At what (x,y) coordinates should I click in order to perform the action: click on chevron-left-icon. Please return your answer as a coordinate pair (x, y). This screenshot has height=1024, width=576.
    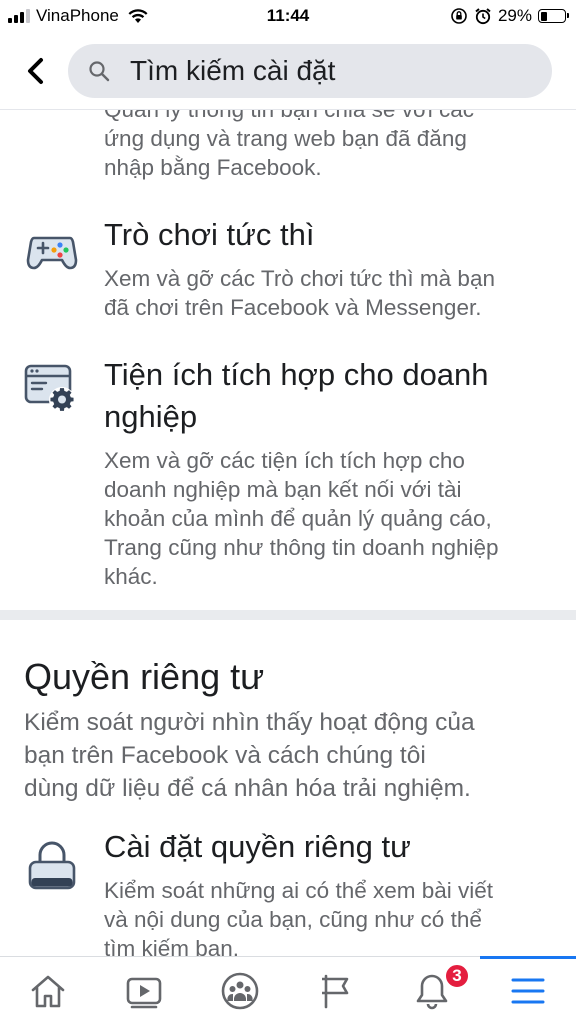
    Looking at the image, I should click on (35, 71).